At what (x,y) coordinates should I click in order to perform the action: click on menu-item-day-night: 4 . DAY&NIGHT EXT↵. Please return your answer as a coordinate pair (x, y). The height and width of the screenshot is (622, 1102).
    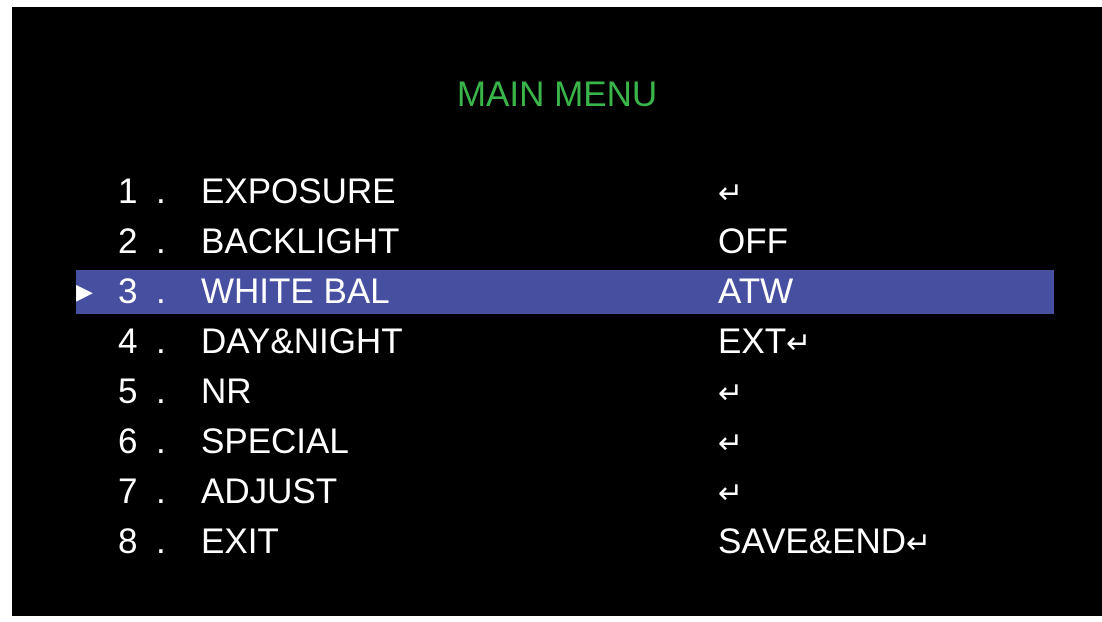
    Looking at the image, I should click on (565, 342).